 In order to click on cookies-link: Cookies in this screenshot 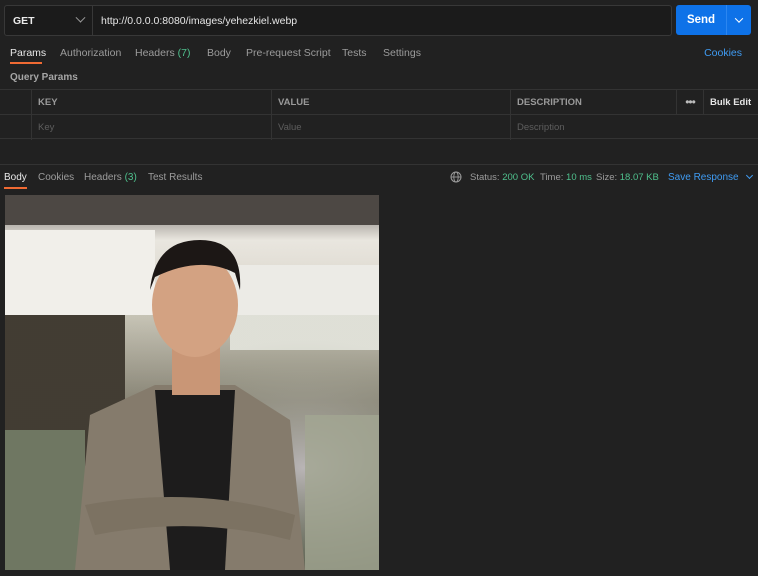, I will do `click(723, 53)`.